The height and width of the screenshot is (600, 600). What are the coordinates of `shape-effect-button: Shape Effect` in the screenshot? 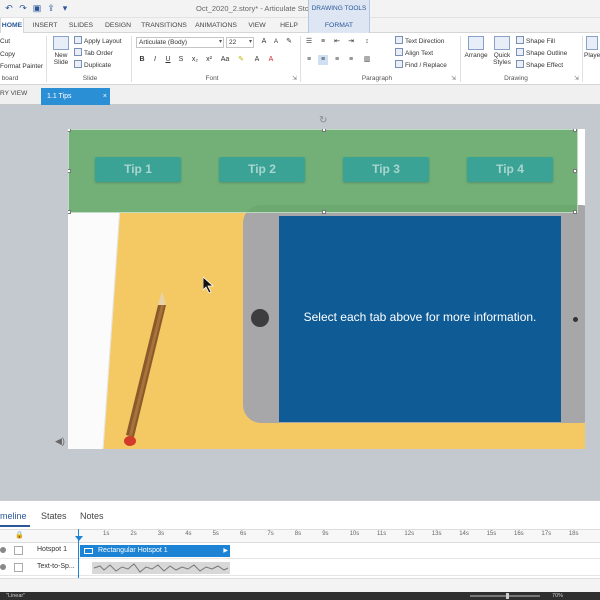 It's located at (539, 65).